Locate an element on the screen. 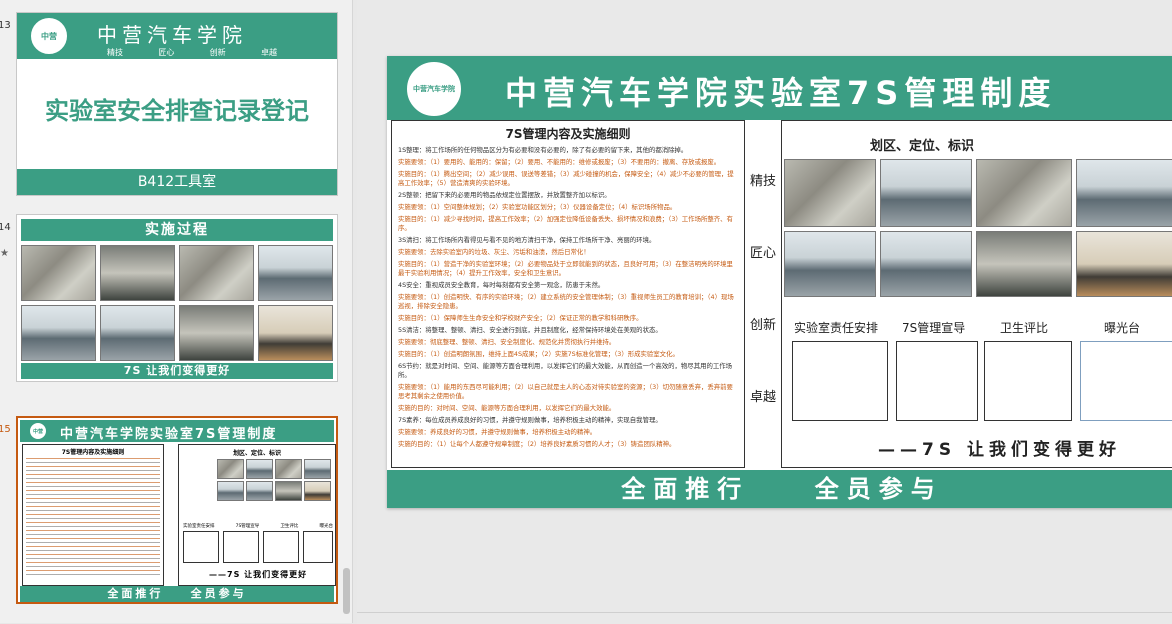 Image resolution: width=1172 pixels, height=624 pixels. detail-box: 7S管理内容及实施细则 is located at coordinates (93, 515).